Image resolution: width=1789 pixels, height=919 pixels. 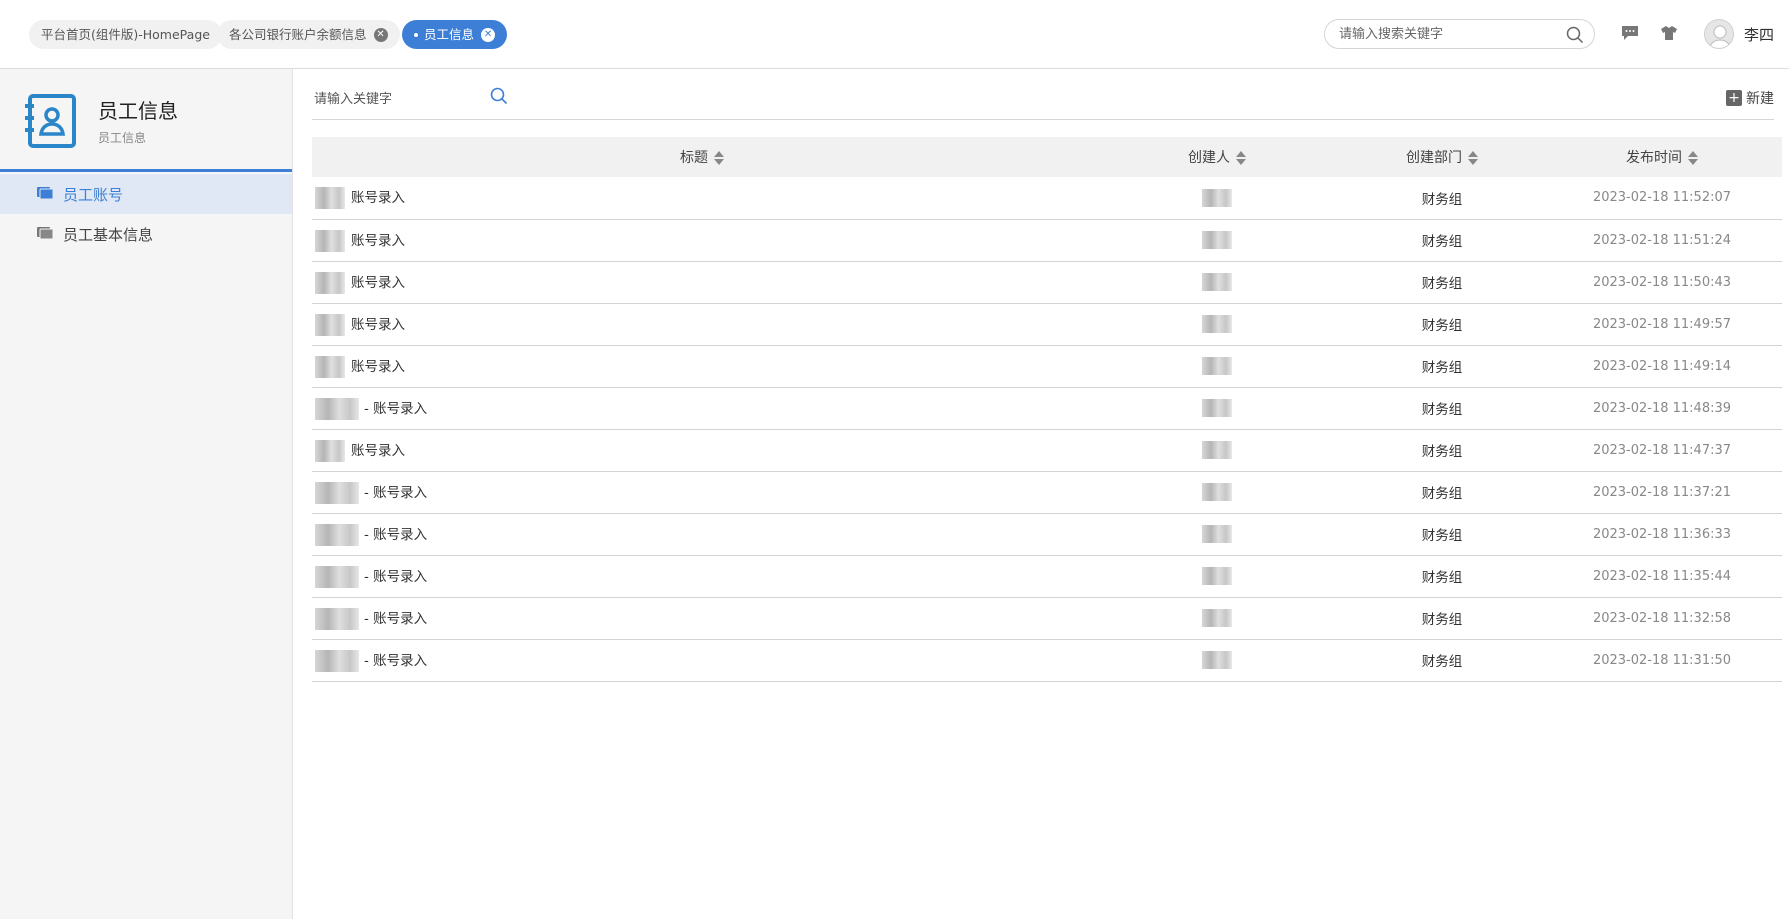 What do you see at coordinates (1734, 98) in the screenshot?
I see `add-icon: +` at bounding box center [1734, 98].